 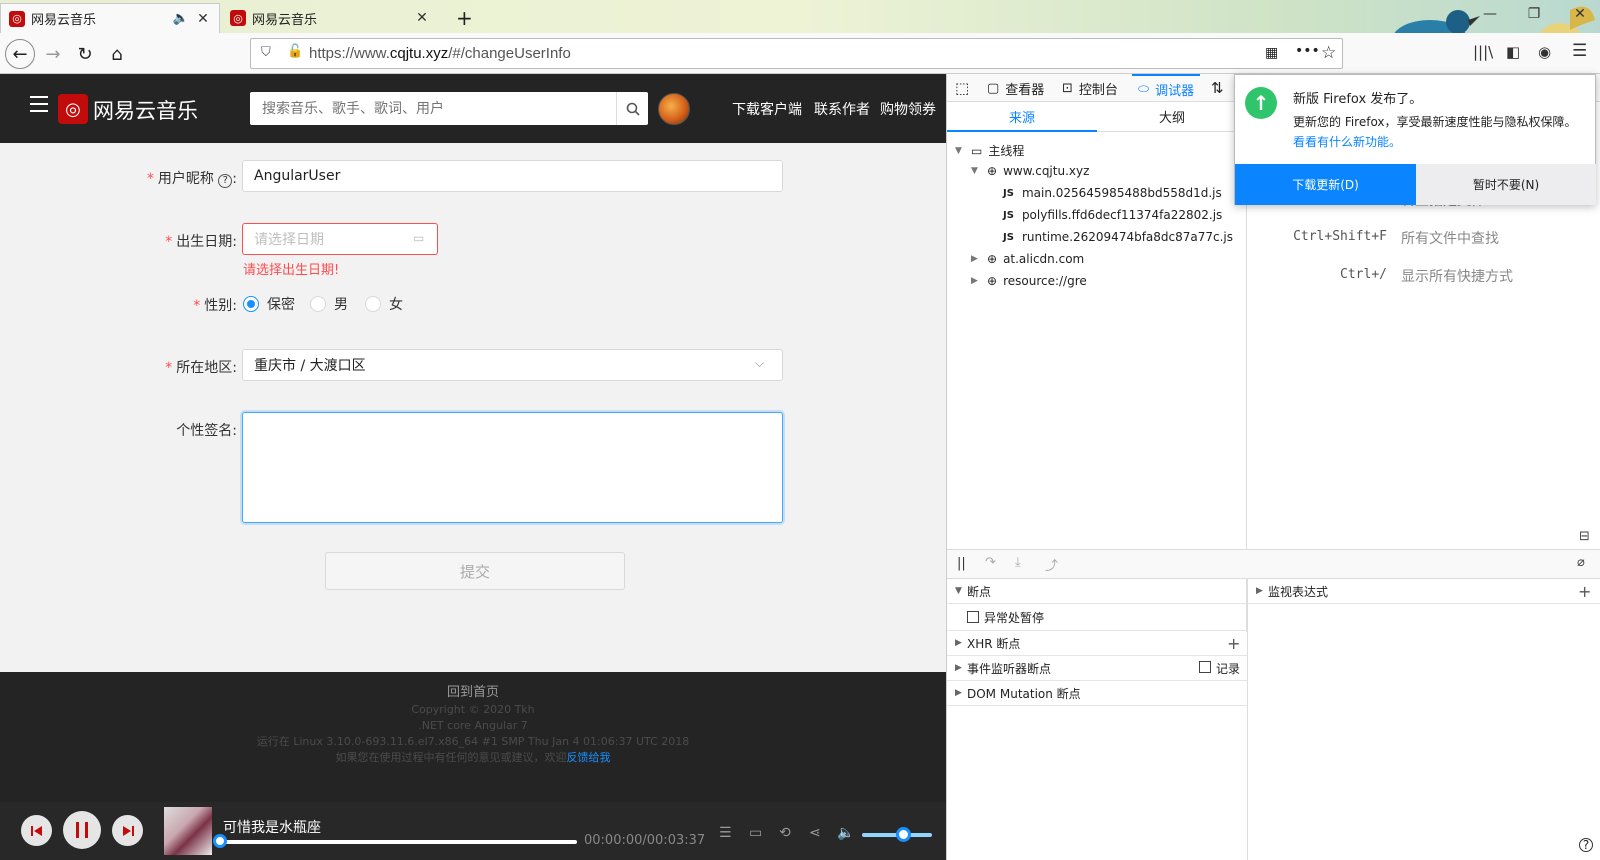 I want to click on new-tab-button: +, so click(x=463, y=18).